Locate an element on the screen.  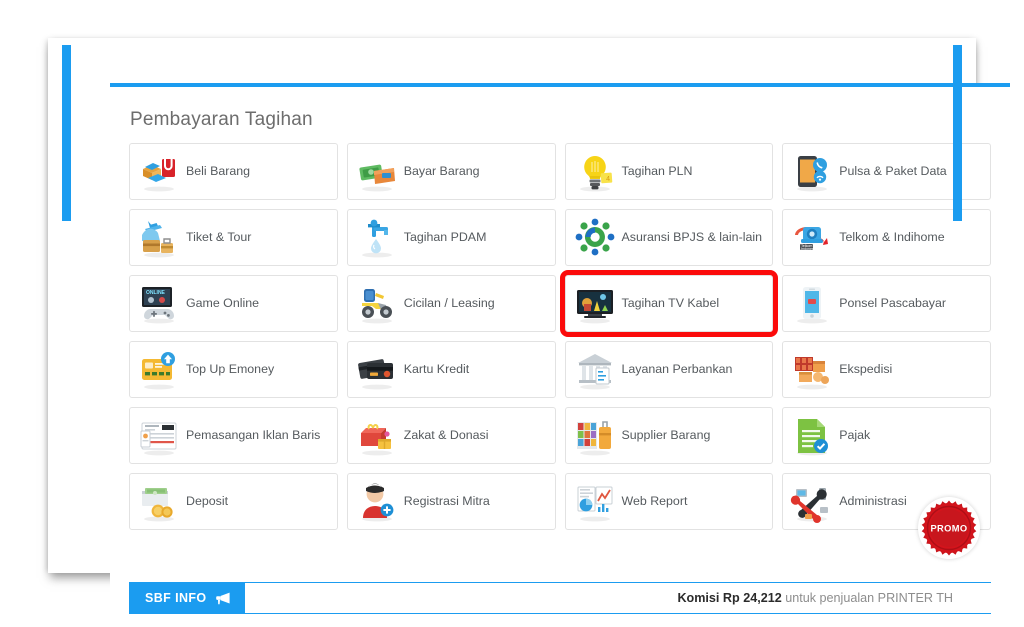
menu-card-label: Tagihan PLN is located at coordinates (657, 171).